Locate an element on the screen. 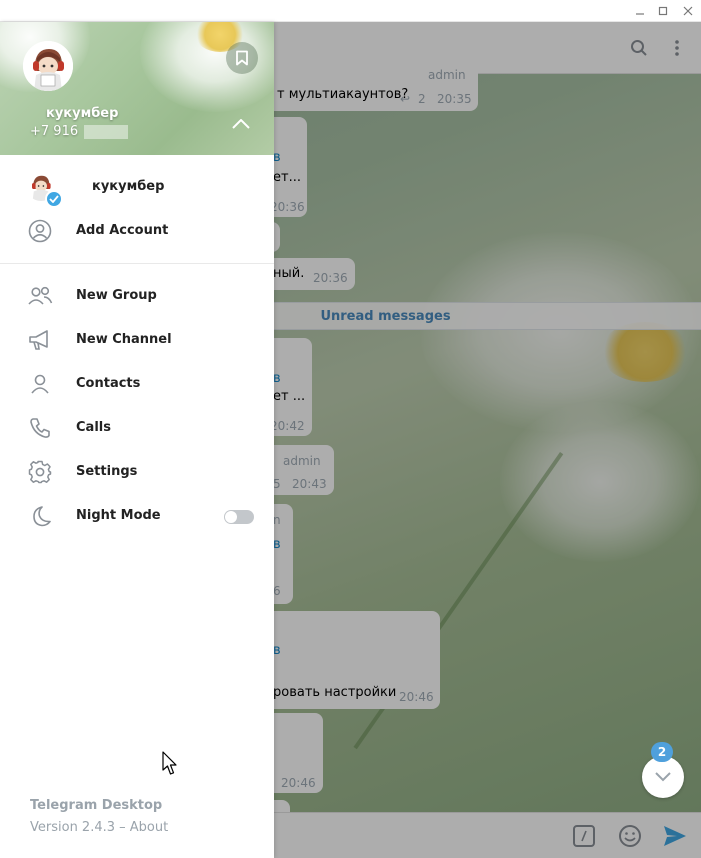 The height and width of the screenshot is (858, 701). unread-count-badge: 2 is located at coordinates (662, 752).